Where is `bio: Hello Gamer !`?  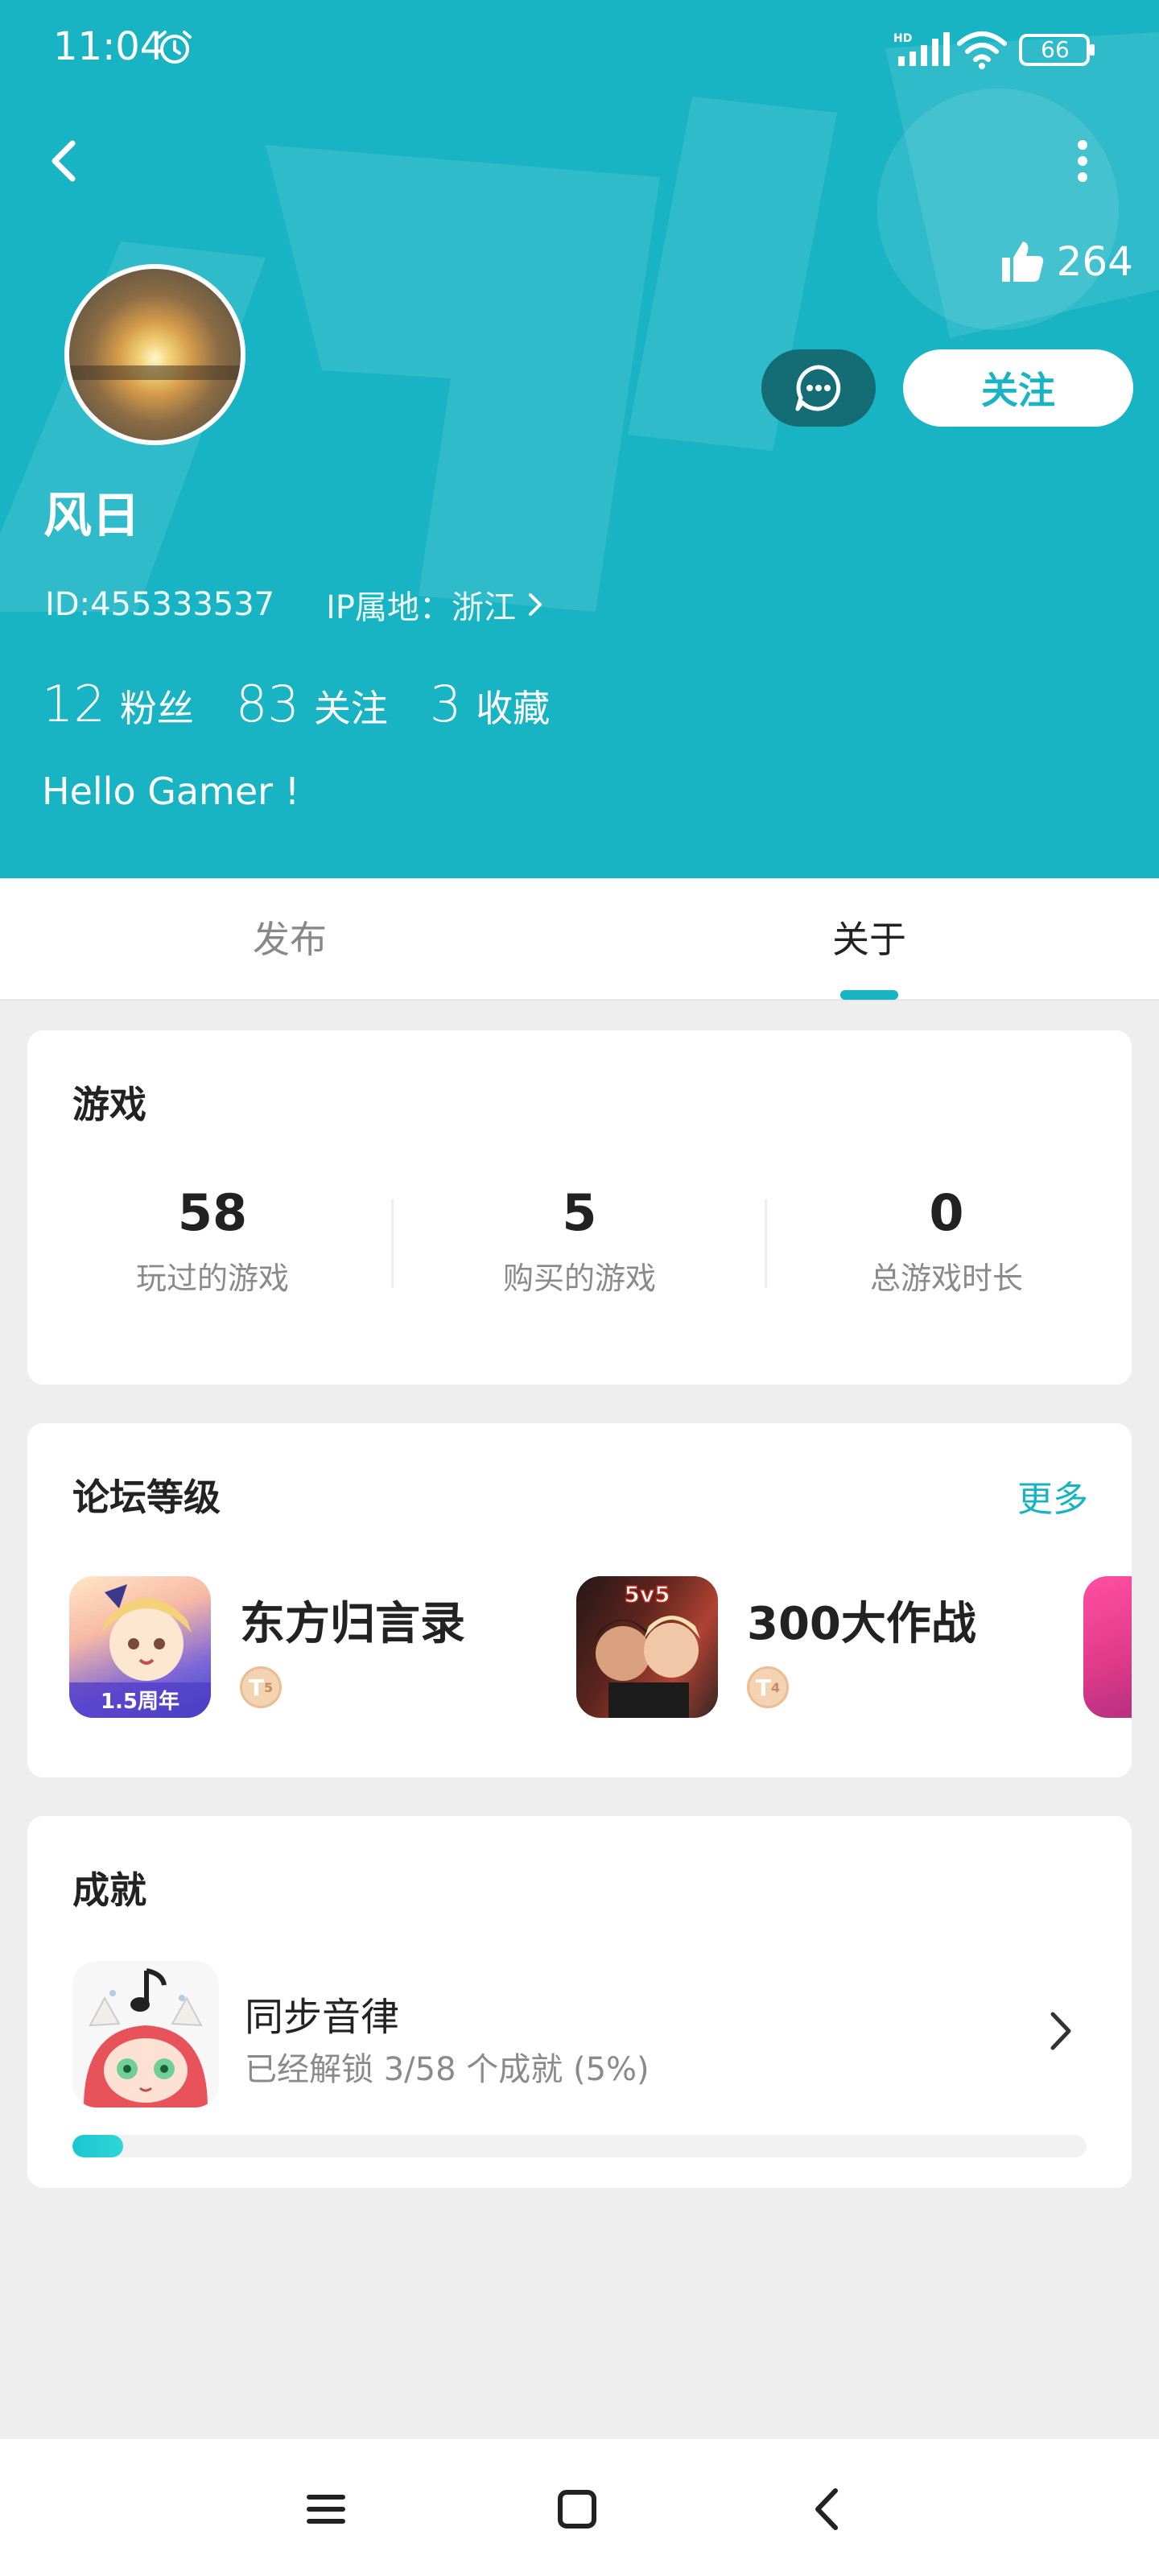 bio: Hello Gamer ! is located at coordinates (171, 791).